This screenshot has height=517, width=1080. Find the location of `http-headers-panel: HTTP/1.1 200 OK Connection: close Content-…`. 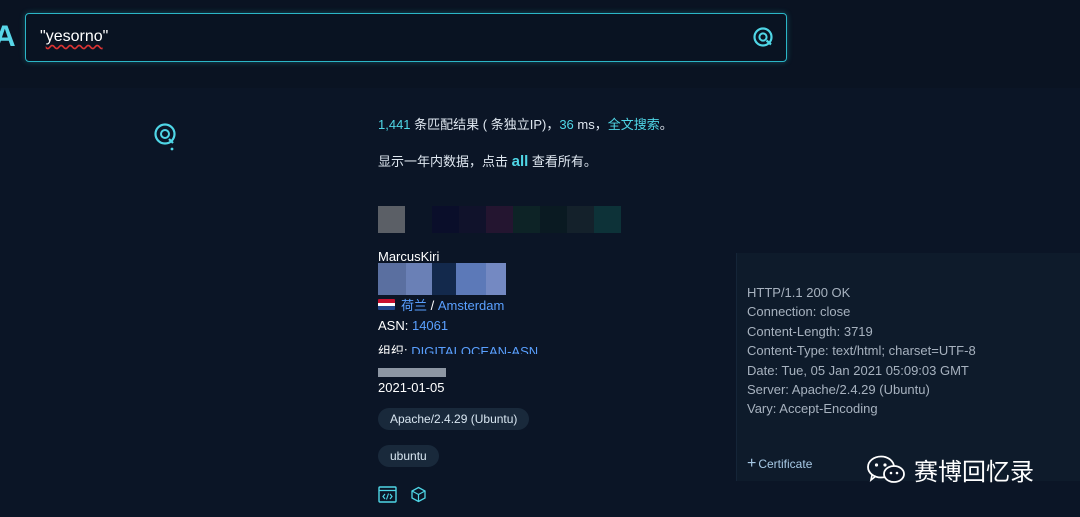

http-headers-panel: HTTP/1.1 200 OK Connection: close Content-… is located at coordinates (908, 367).